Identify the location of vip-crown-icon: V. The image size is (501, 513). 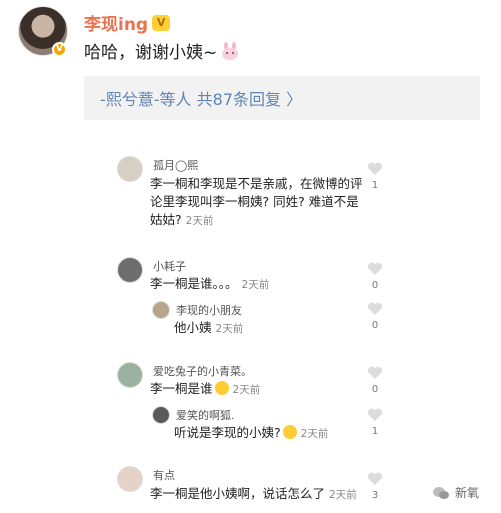
(161, 22).